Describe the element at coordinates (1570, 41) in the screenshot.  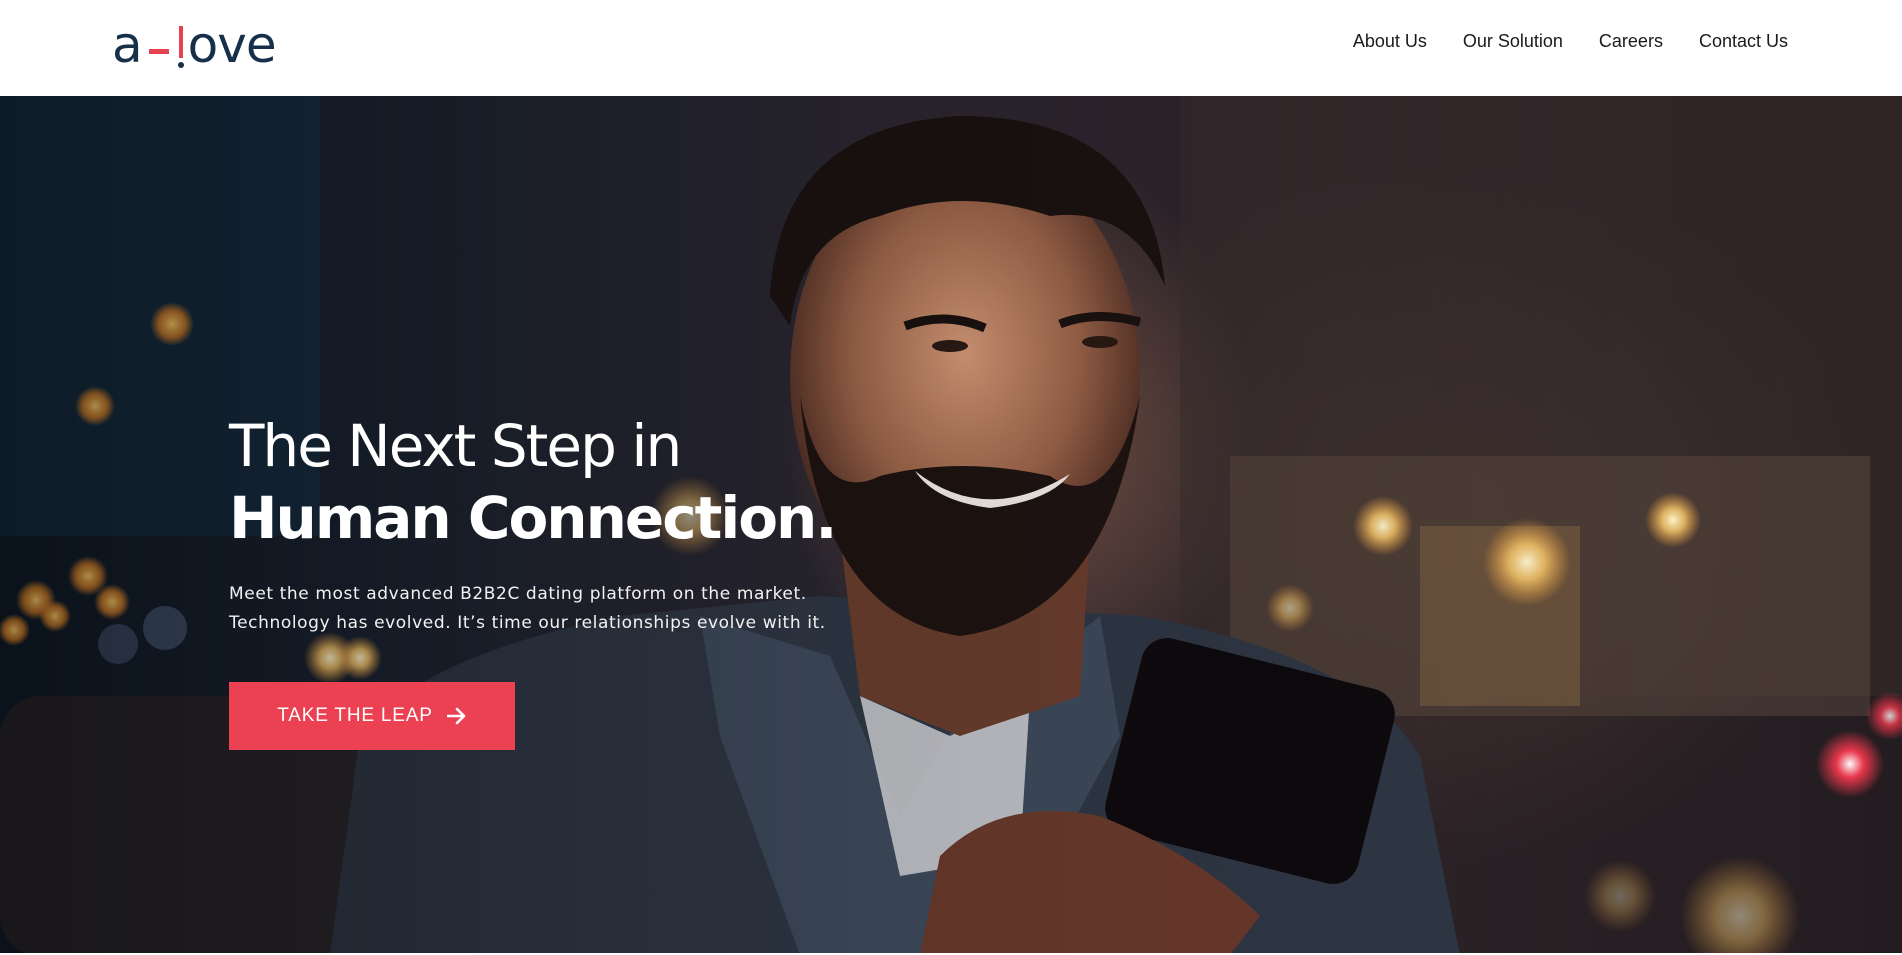
I see `main-navigation: About Us Our Solution Careers Contact Us` at that location.